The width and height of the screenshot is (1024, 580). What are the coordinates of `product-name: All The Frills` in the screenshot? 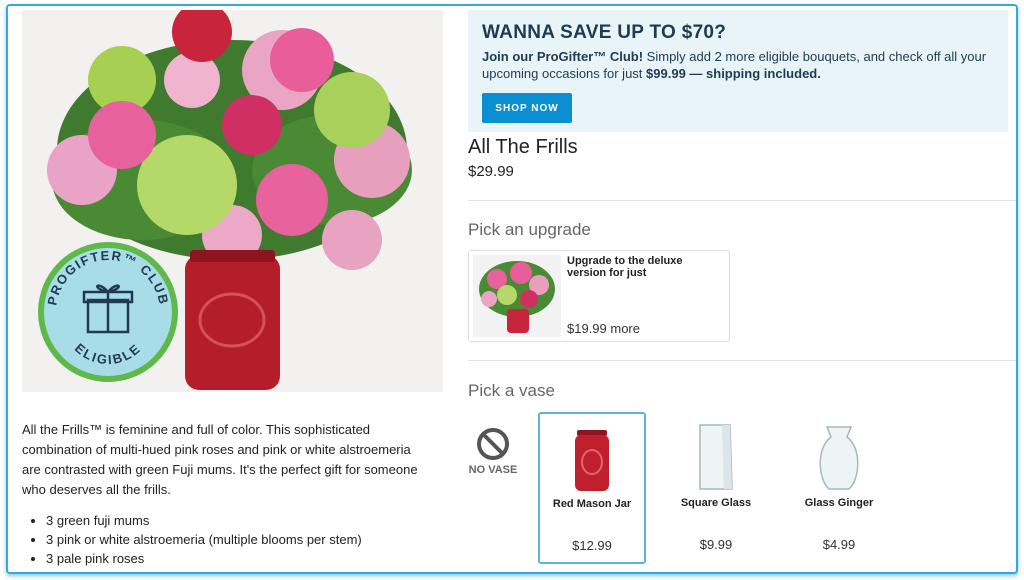 It's located at (523, 147).